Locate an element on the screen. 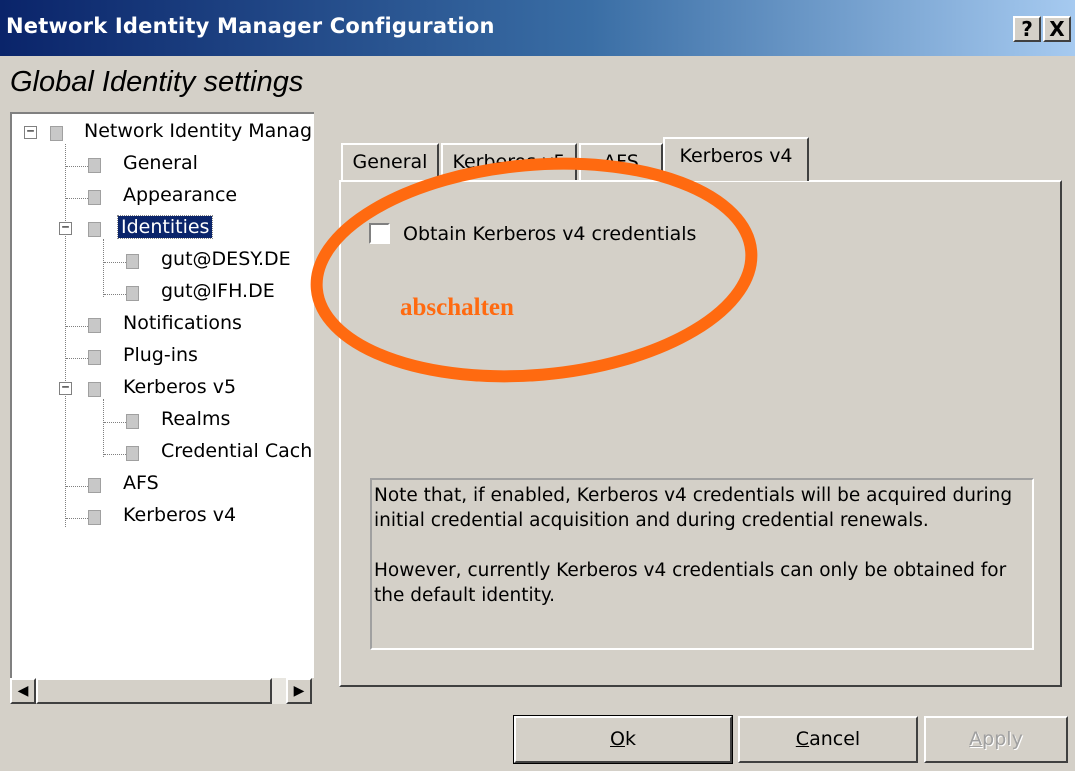  apply-button: Apply is located at coordinates (996, 739).